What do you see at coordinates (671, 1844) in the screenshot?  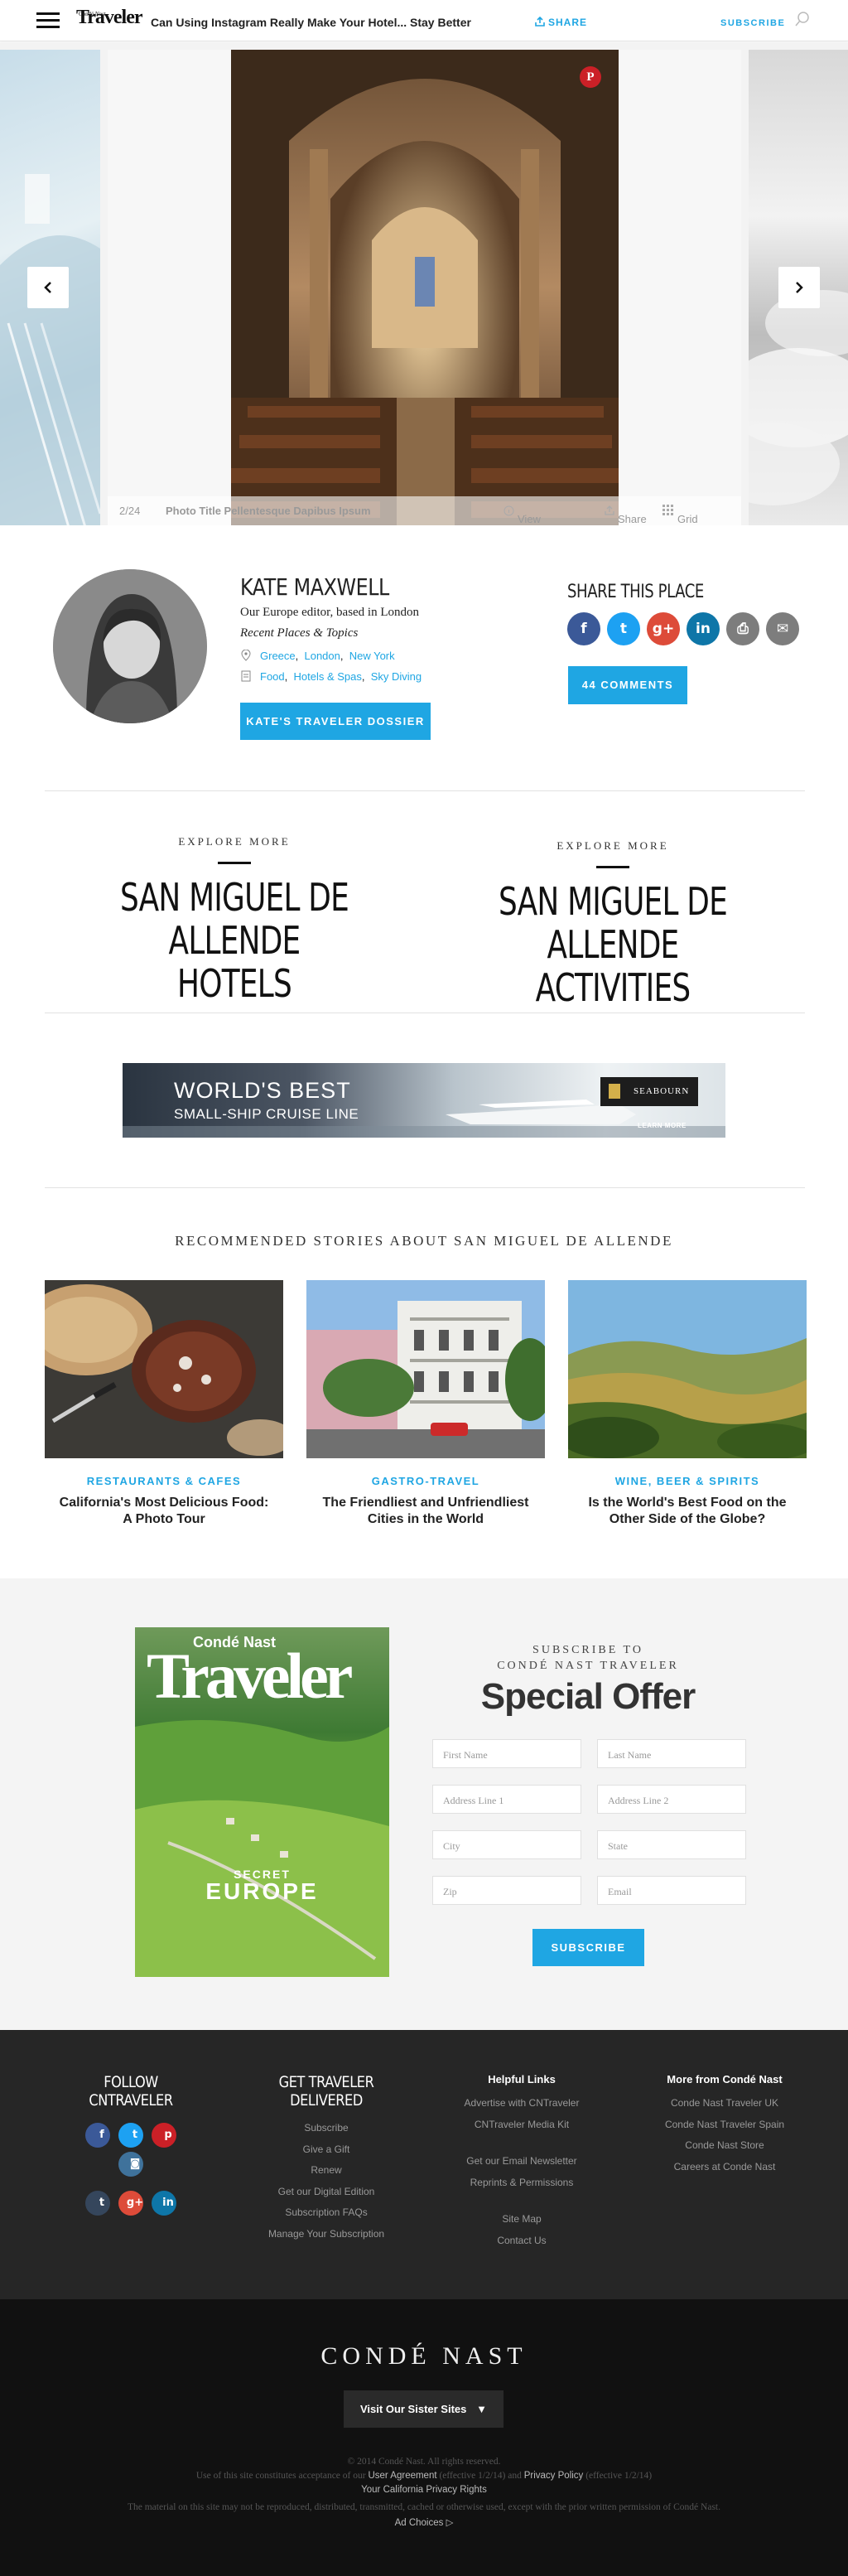 I see `state-field: State` at bounding box center [671, 1844].